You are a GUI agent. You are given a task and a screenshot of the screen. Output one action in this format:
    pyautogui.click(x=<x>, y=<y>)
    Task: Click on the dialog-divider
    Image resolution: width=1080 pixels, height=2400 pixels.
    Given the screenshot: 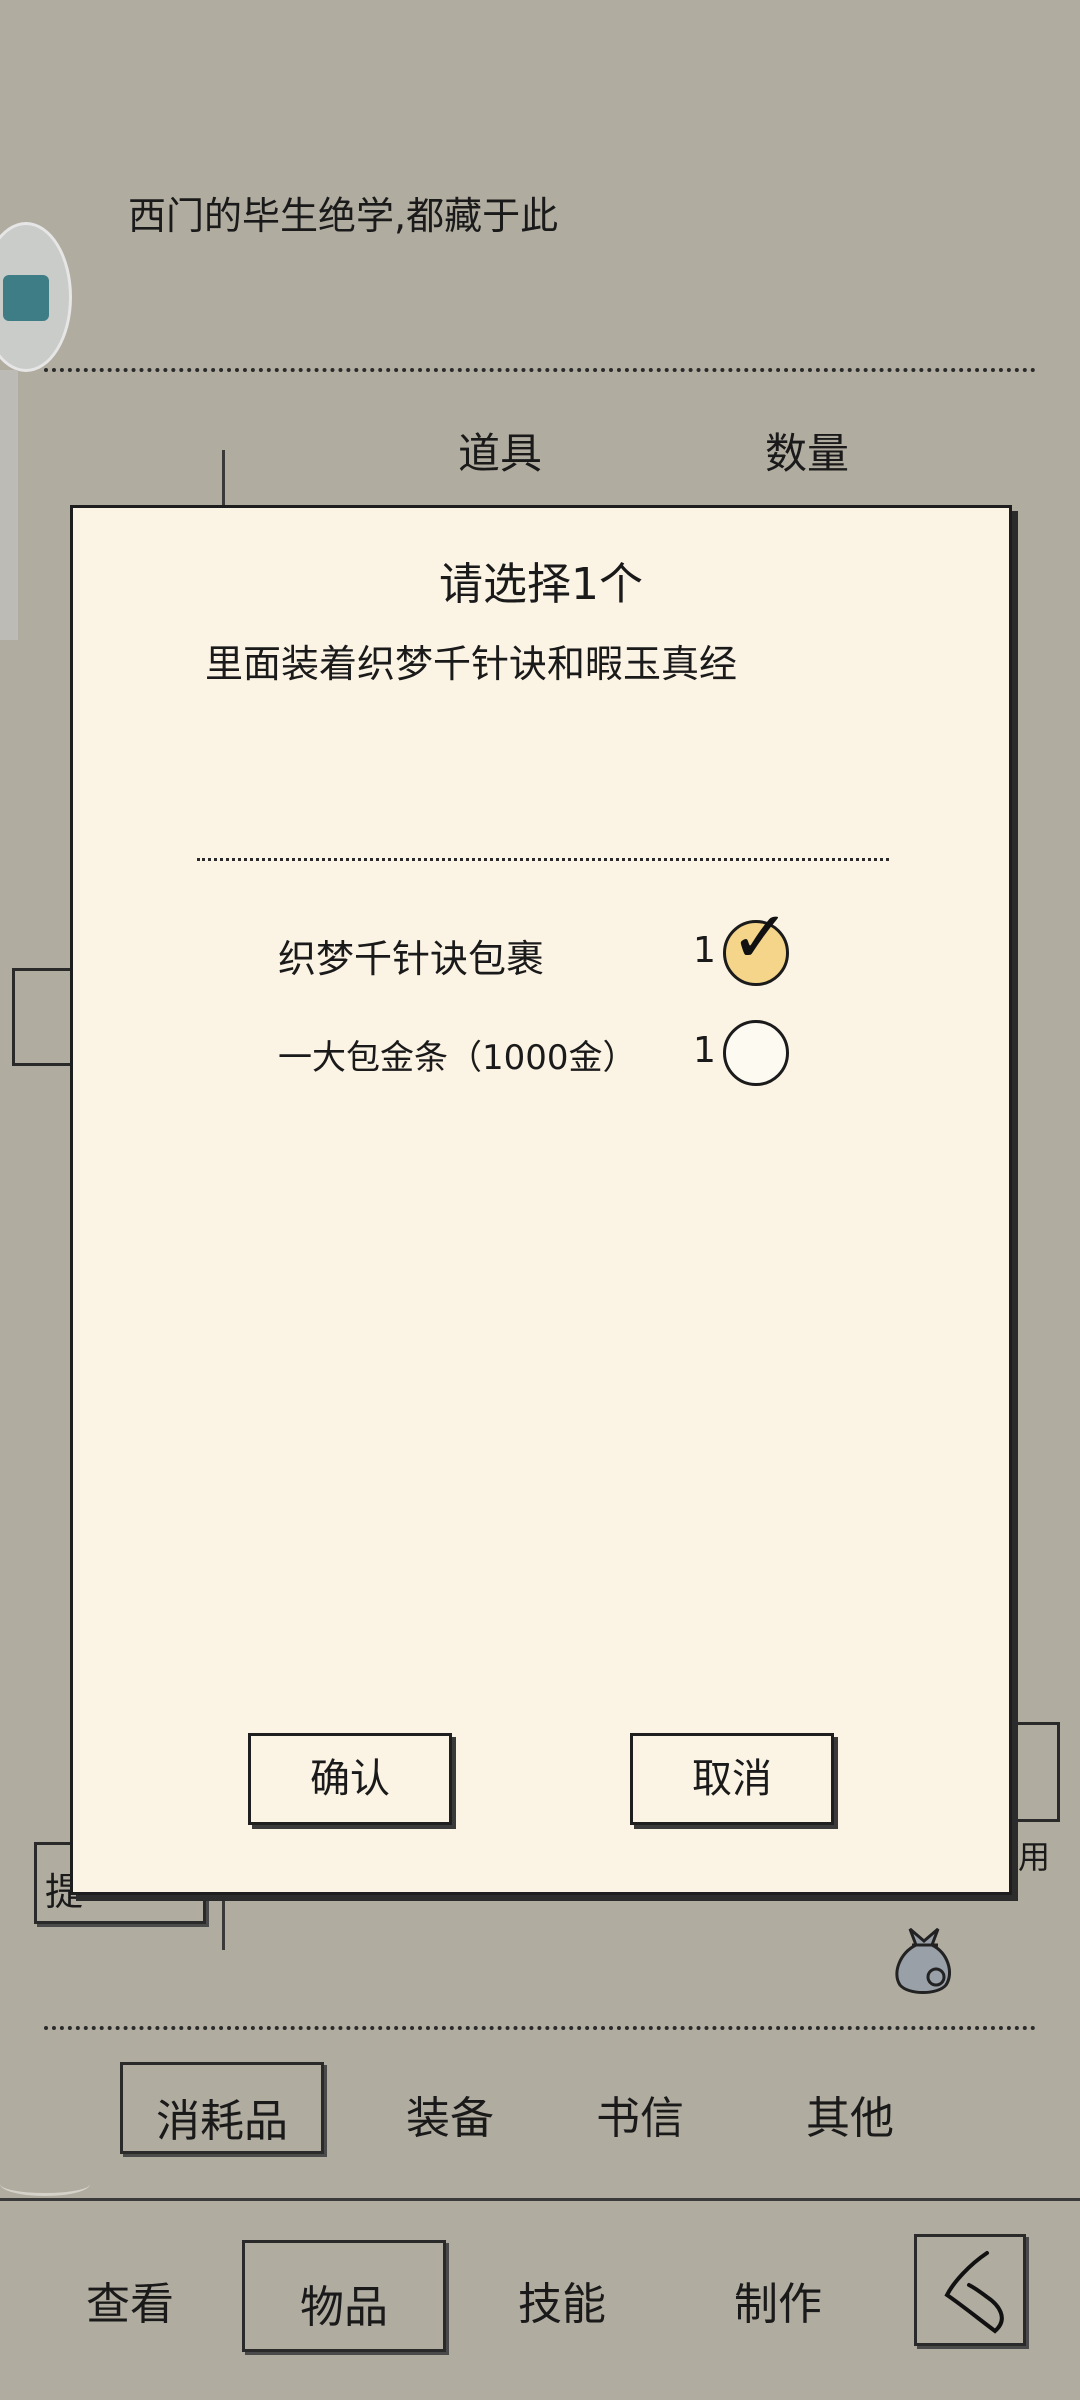 What is the action you would take?
    pyautogui.click(x=543, y=859)
    